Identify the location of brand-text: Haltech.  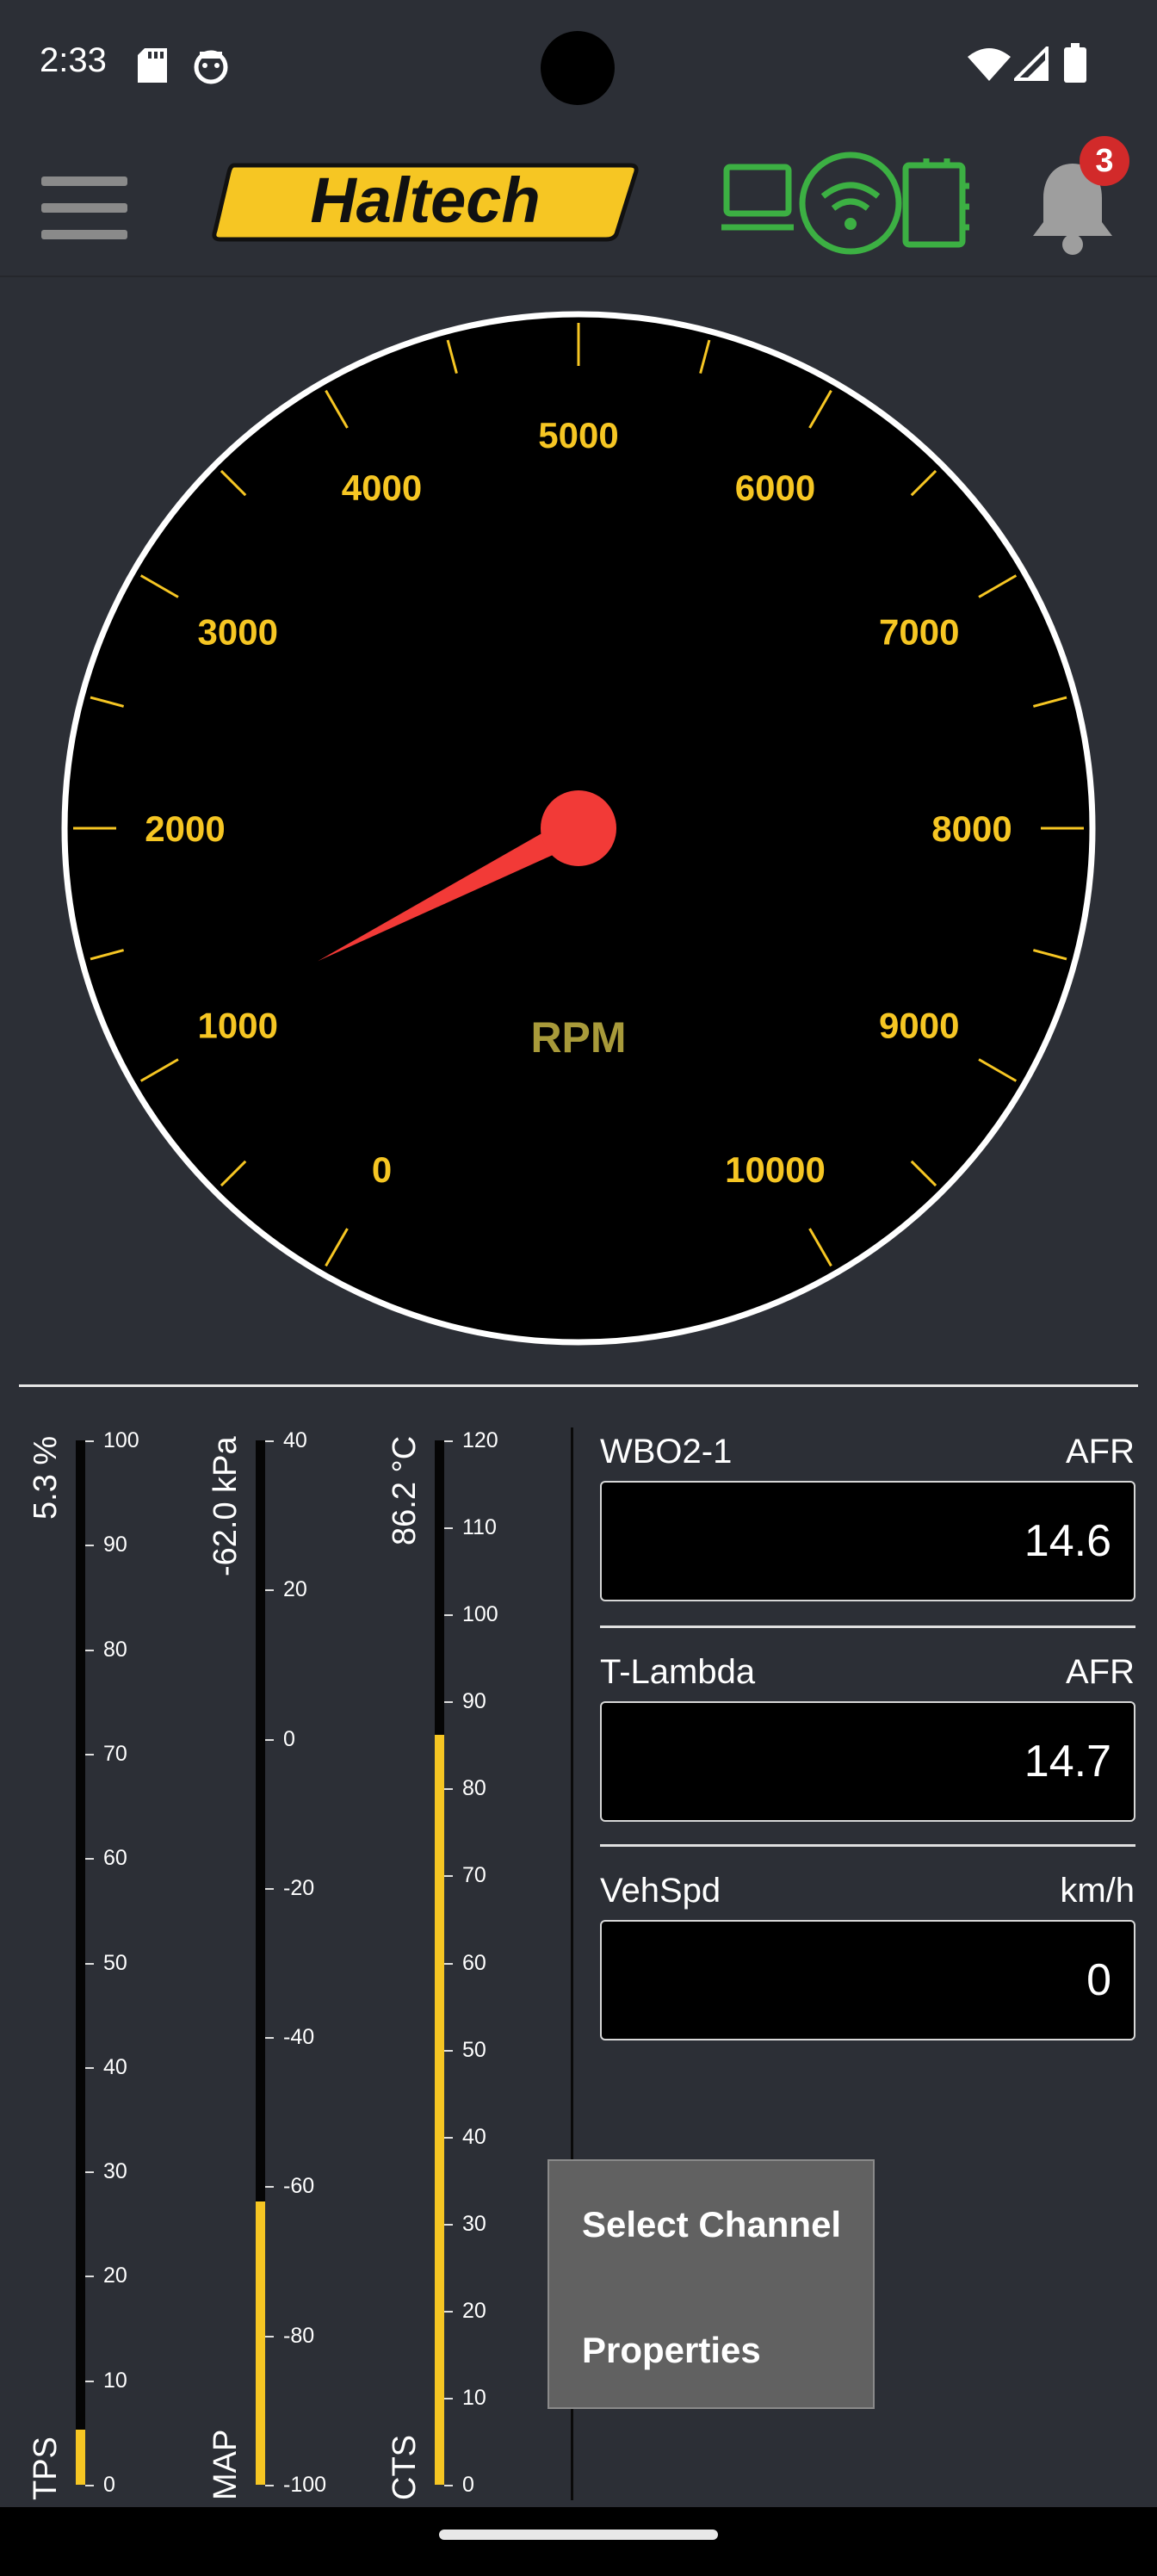
(425, 200).